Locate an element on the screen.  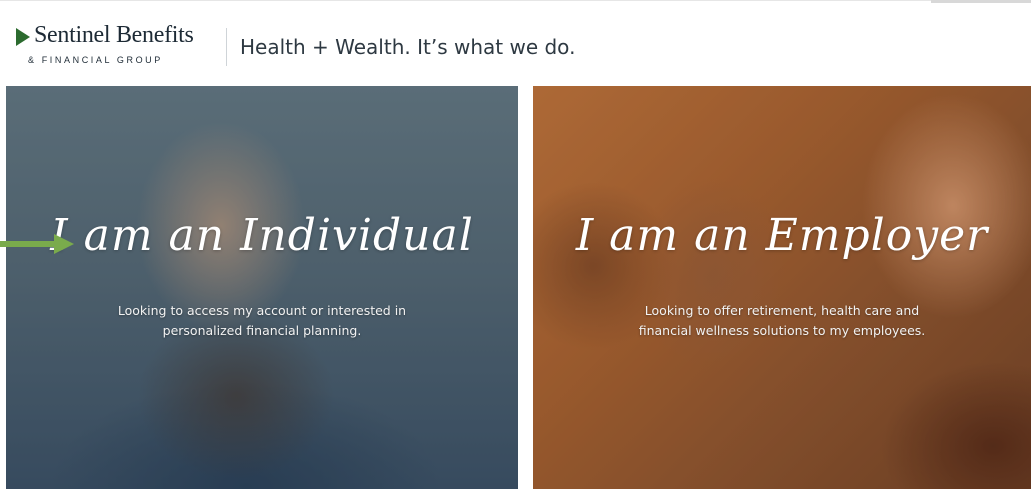
logo-name: Sentinel Benefits is located at coordinates (114, 35).